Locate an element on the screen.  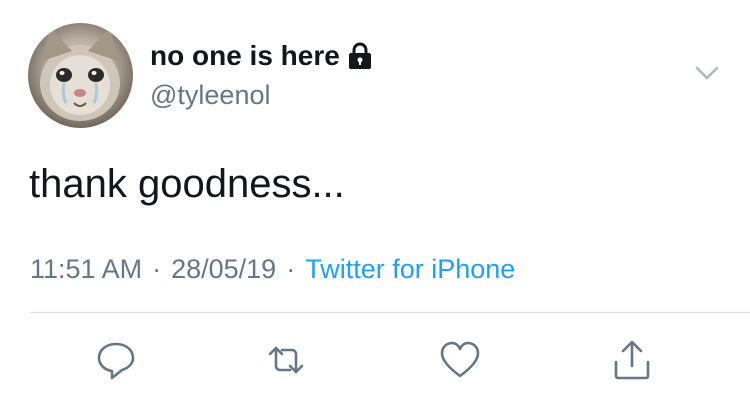
like-button is located at coordinates (460, 360).